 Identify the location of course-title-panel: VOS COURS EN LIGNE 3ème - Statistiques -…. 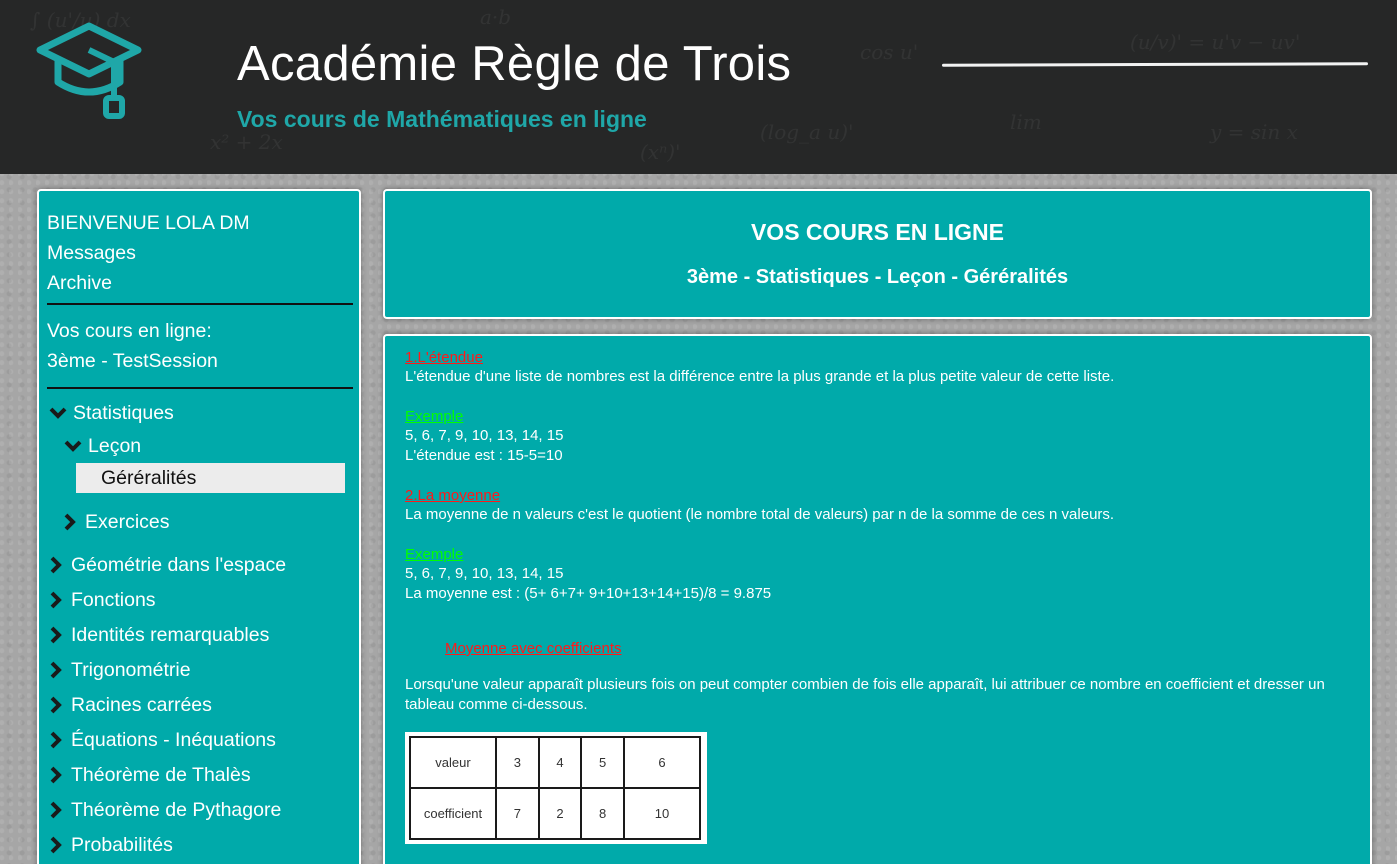
(877, 254).